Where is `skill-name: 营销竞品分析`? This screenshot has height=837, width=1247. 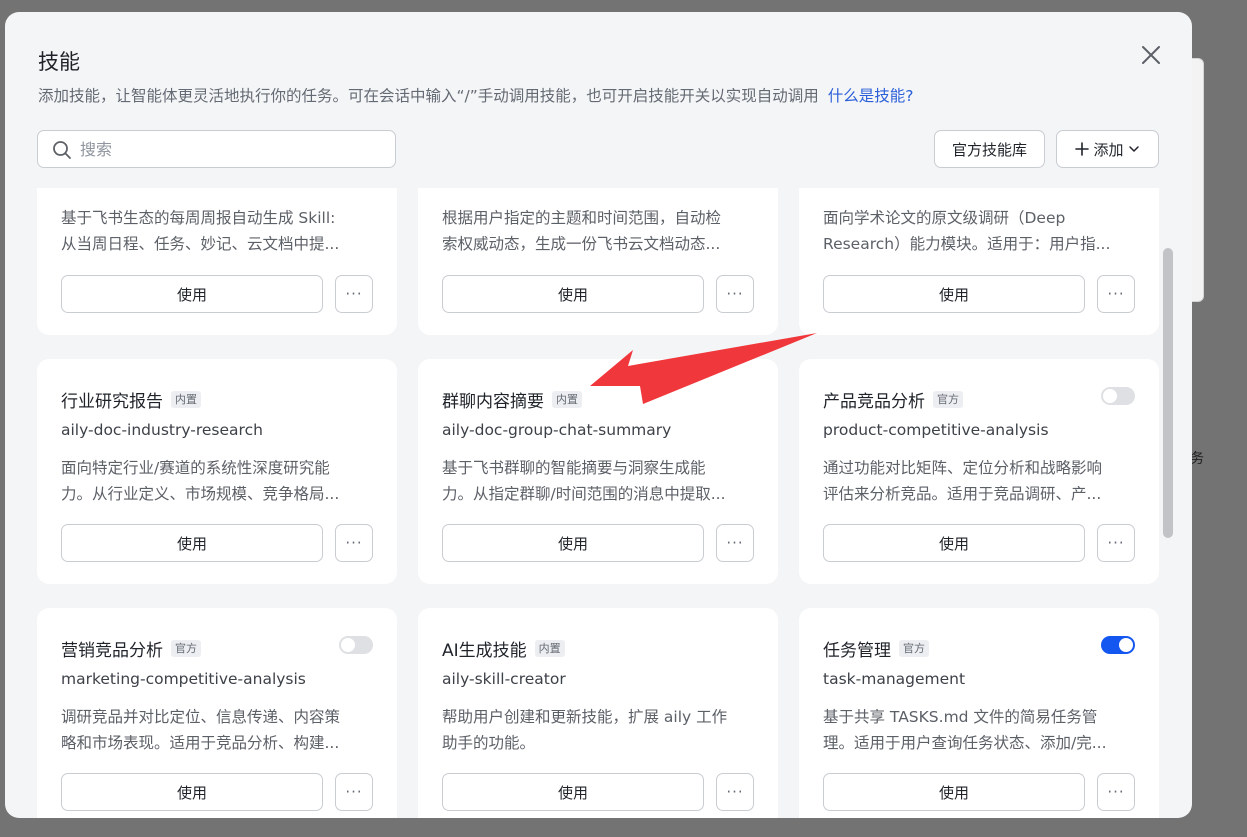
skill-name: 营销竞品分析 is located at coordinates (112, 651).